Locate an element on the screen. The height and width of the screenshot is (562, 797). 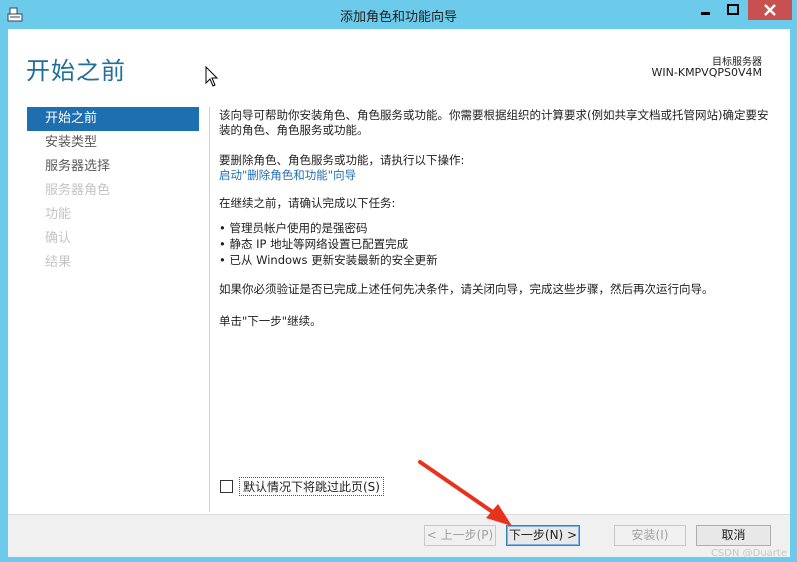
annotation-arrow-icon is located at coordinates (465, 493).